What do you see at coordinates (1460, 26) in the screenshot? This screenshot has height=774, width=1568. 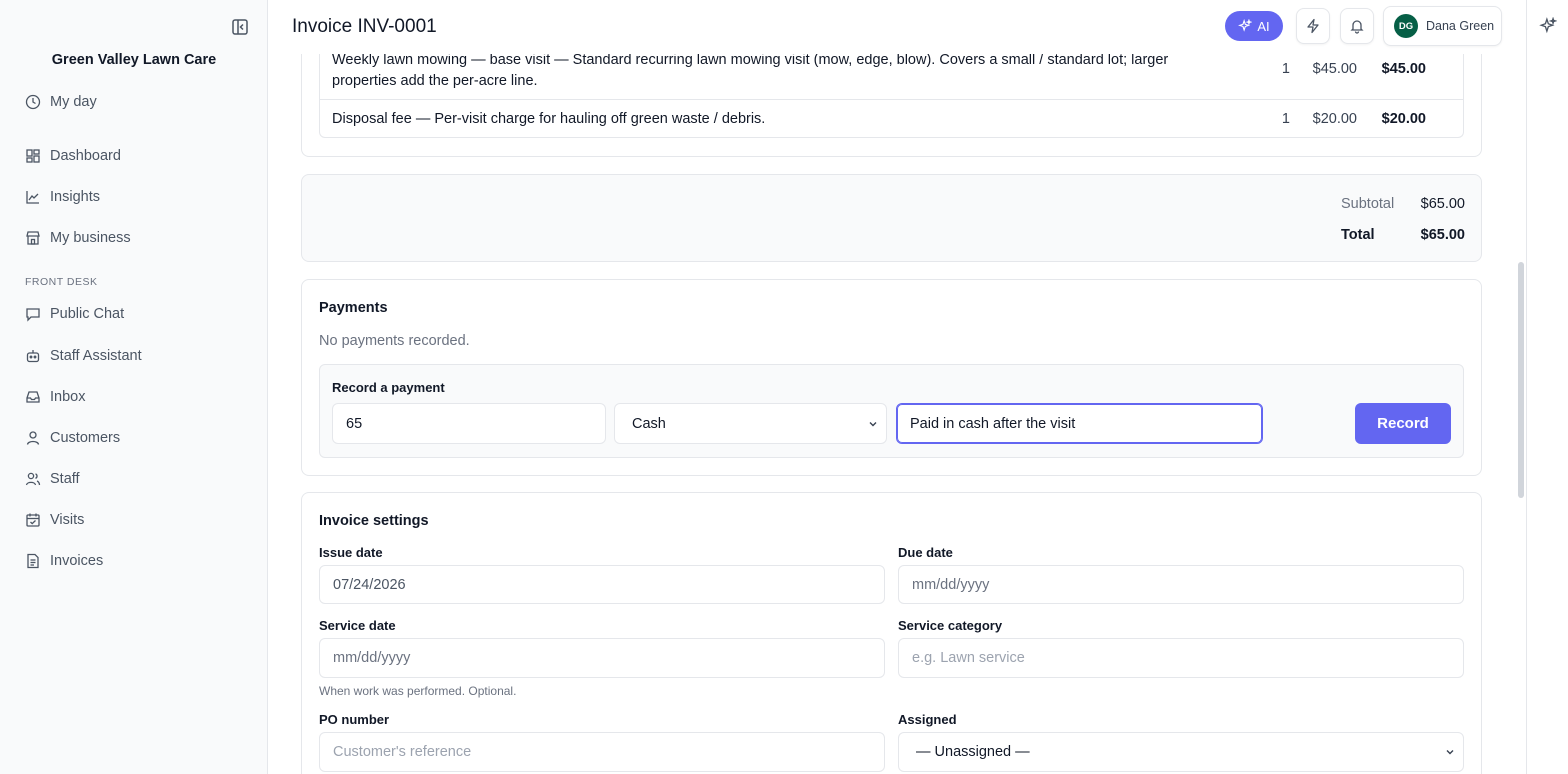 I see `user-name: Dana Green` at bounding box center [1460, 26].